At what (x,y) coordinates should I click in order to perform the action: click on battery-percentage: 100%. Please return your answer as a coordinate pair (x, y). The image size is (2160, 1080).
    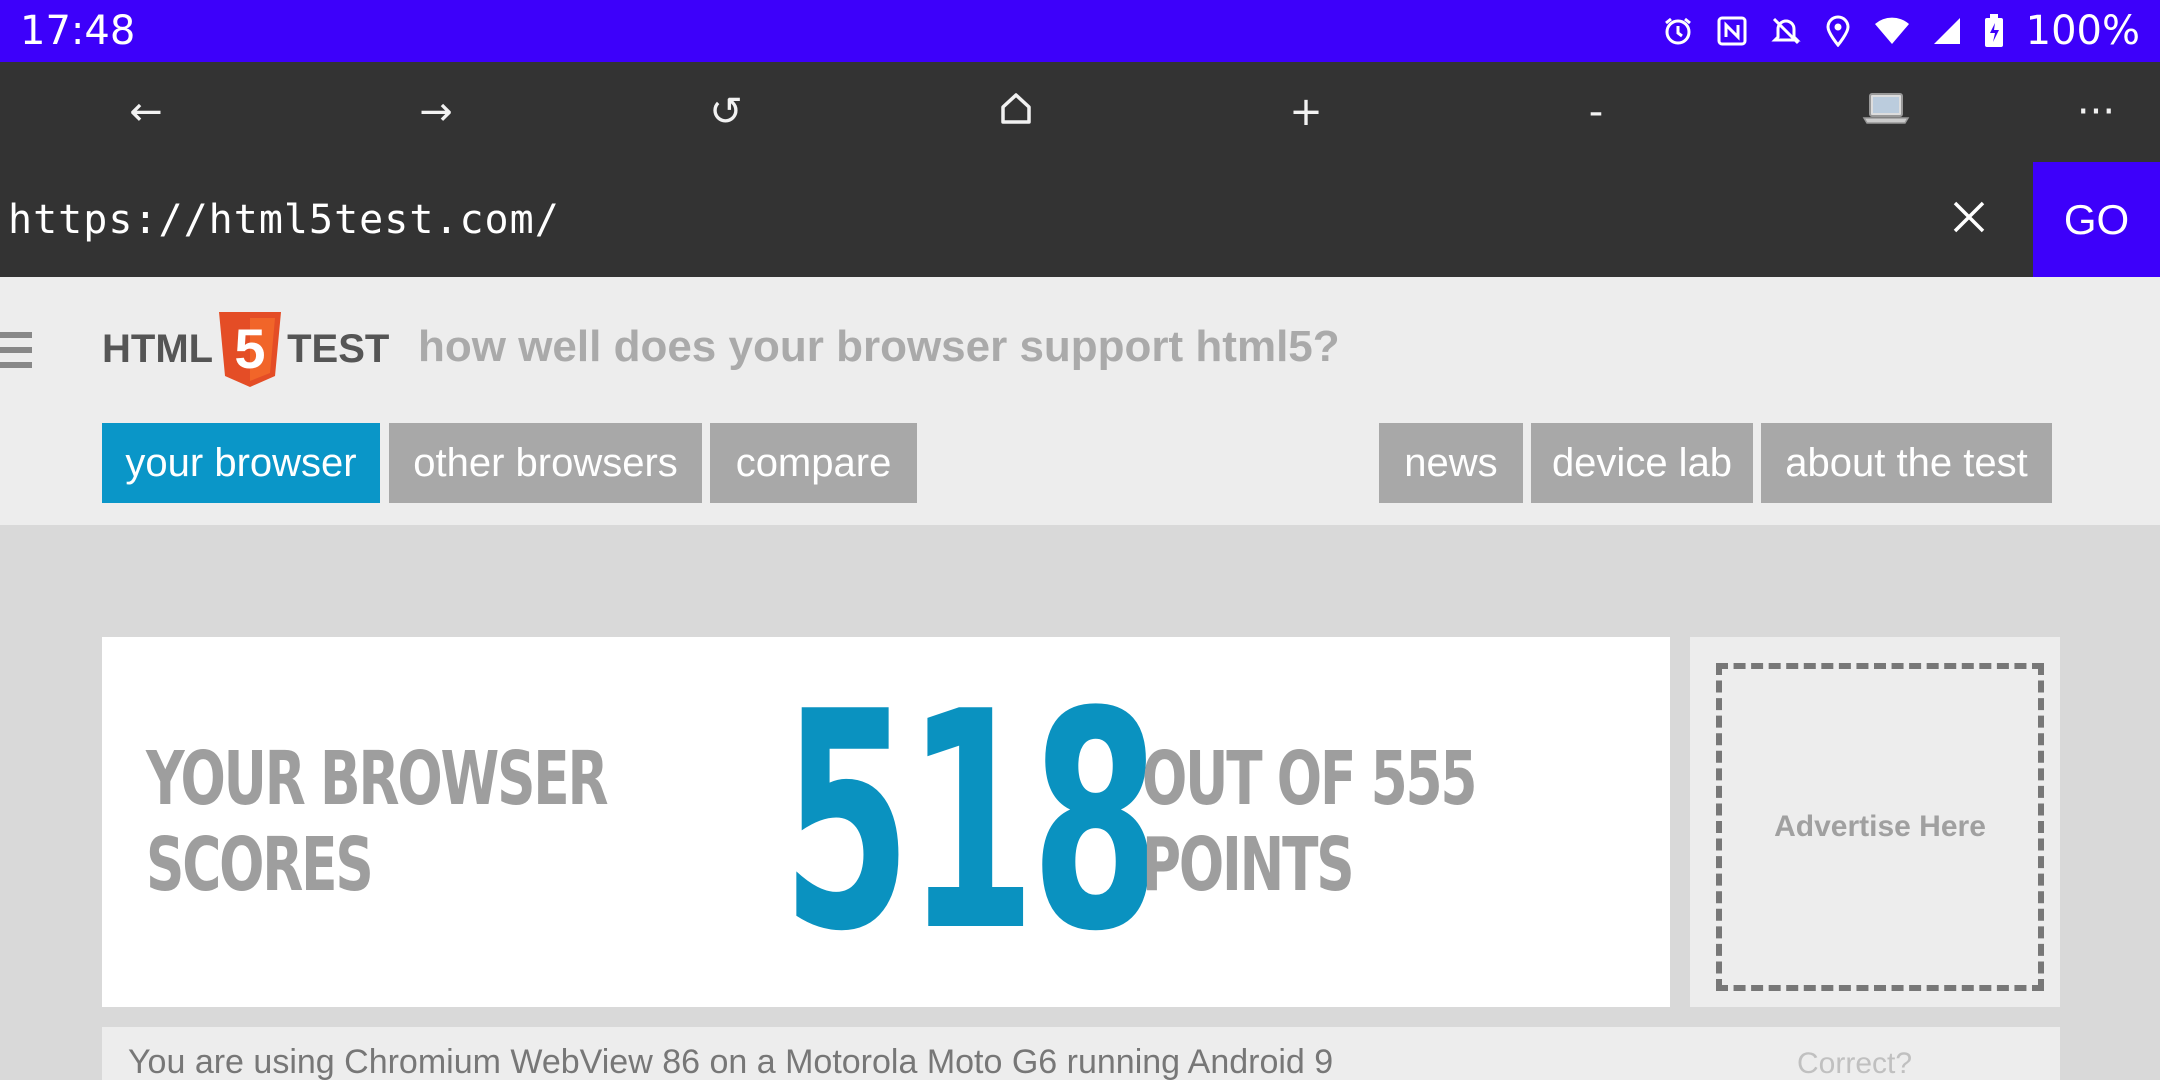
    Looking at the image, I should click on (2082, 31).